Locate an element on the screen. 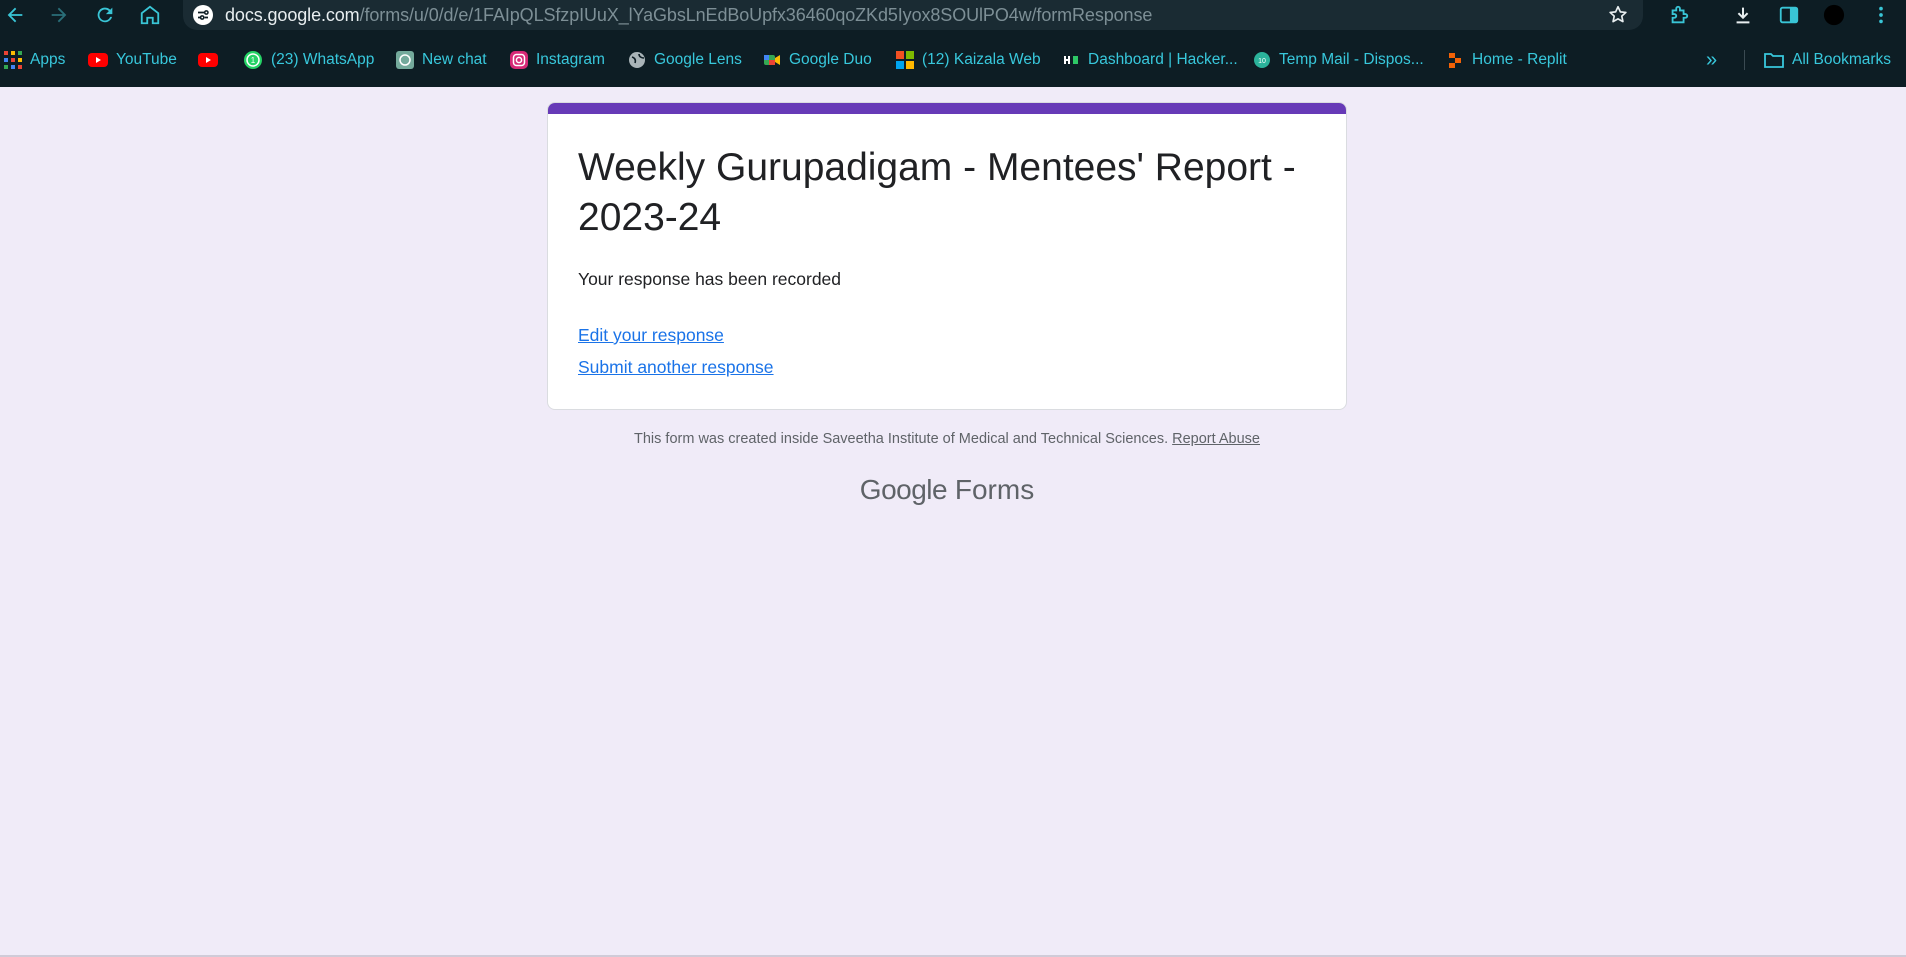 The image size is (1906, 957). side-panel-icon is located at coordinates (1789, 15).